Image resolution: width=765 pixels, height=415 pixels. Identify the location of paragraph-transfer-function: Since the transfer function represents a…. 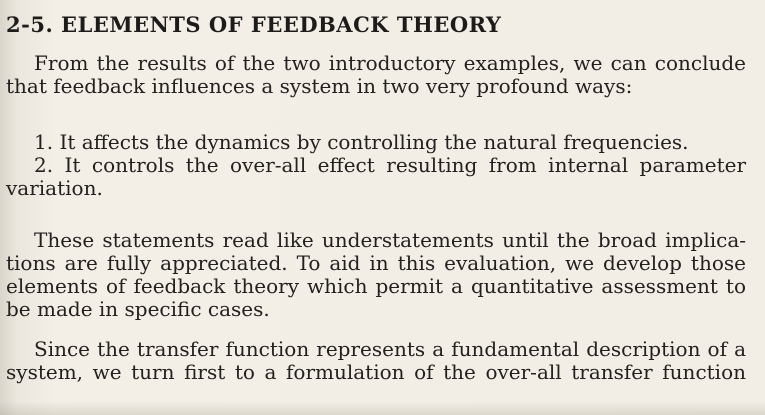
(376, 361).